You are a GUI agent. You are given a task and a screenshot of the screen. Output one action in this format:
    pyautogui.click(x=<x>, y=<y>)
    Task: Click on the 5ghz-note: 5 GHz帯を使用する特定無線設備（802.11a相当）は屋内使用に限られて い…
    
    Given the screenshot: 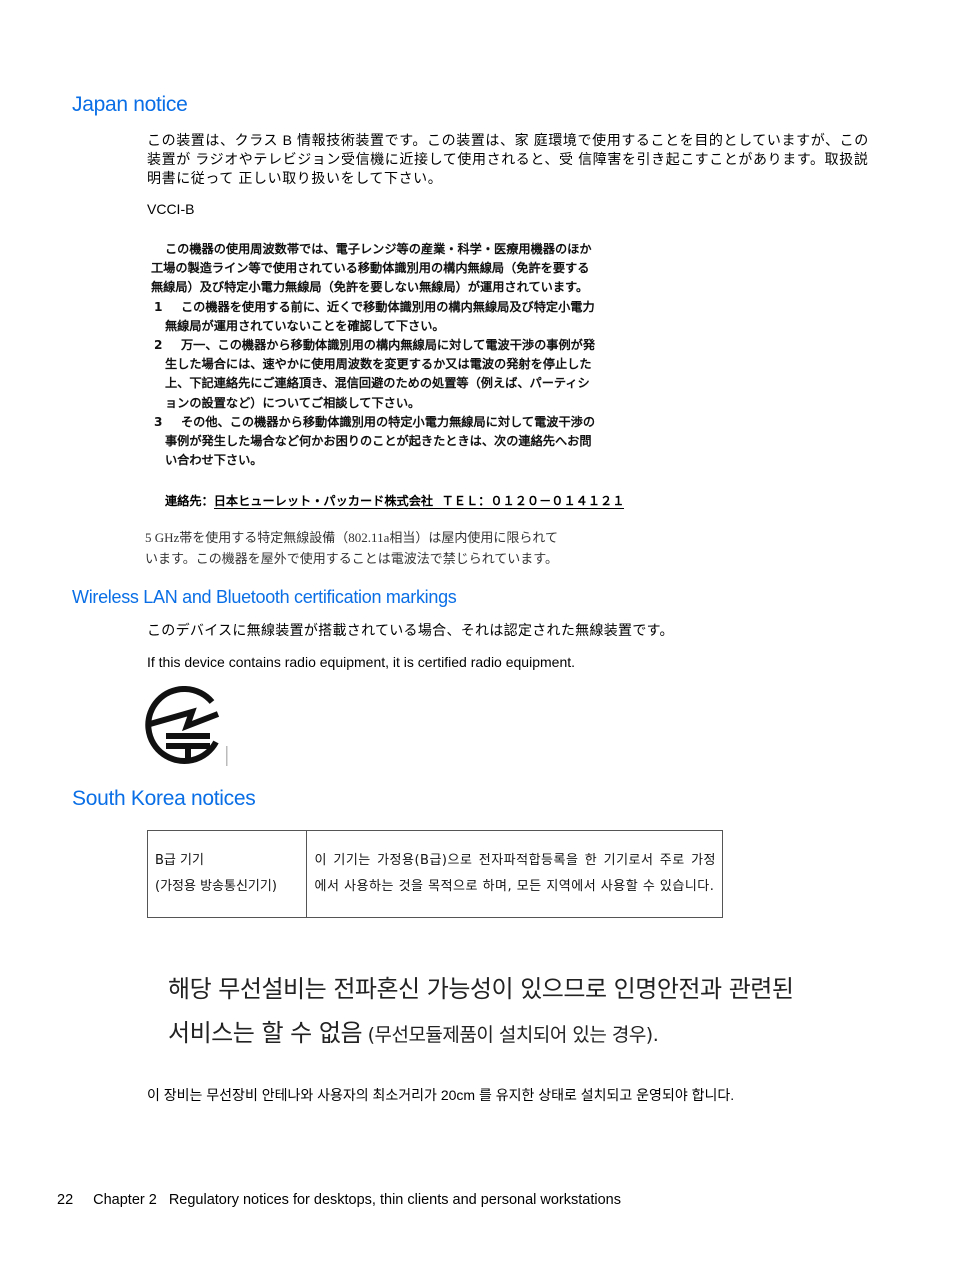 What is the action you would take?
    pyautogui.click(x=351, y=548)
    